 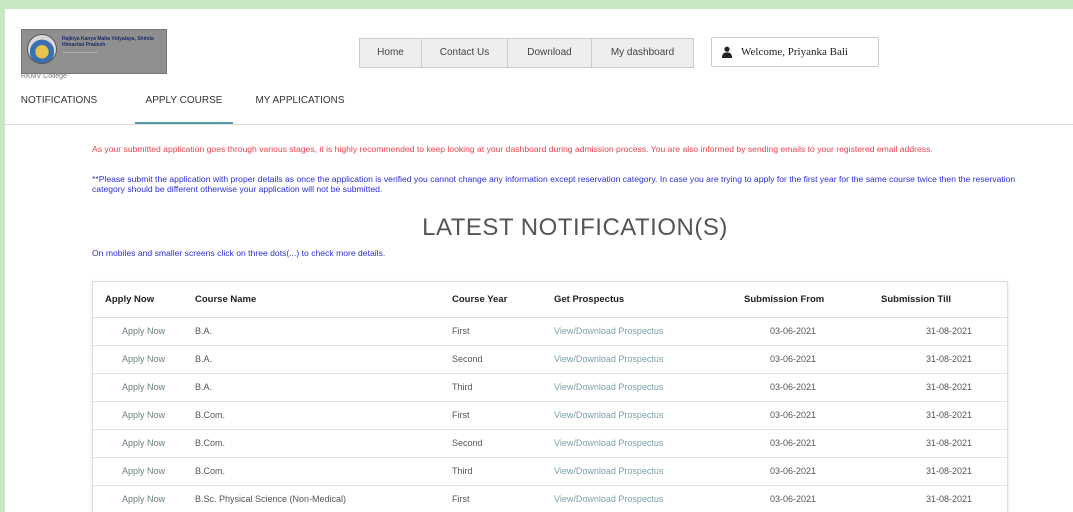 I want to click on welcome-user-button: Welcome, Priyanka Bali, so click(x=795, y=52).